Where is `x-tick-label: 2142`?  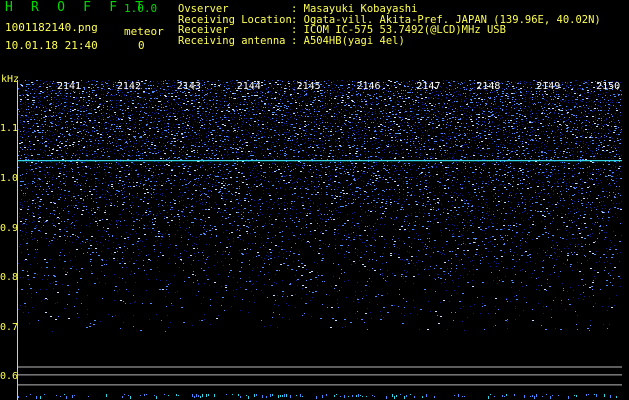 x-tick-label: 2142 is located at coordinates (128, 86).